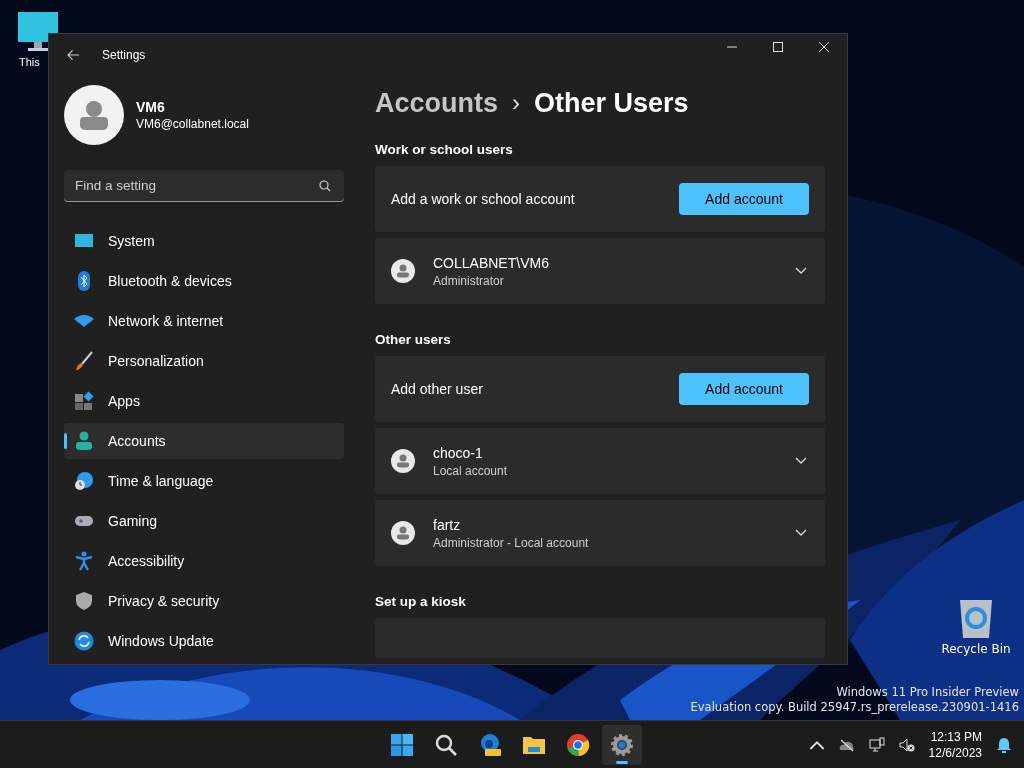  Describe the element at coordinates (444, 149) in the screenshot. I see `section-heading: Work or school users` at that location.